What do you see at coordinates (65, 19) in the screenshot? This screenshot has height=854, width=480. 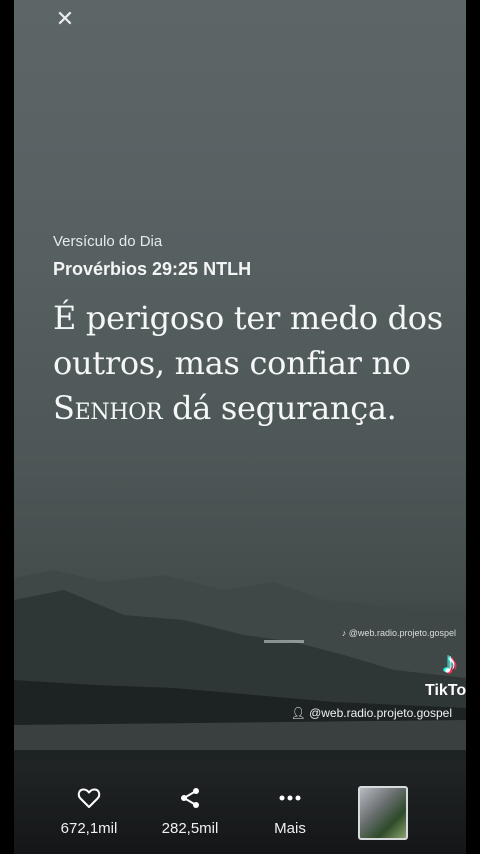 I see `close-icon: ✕` at bounding box center [65, 19].